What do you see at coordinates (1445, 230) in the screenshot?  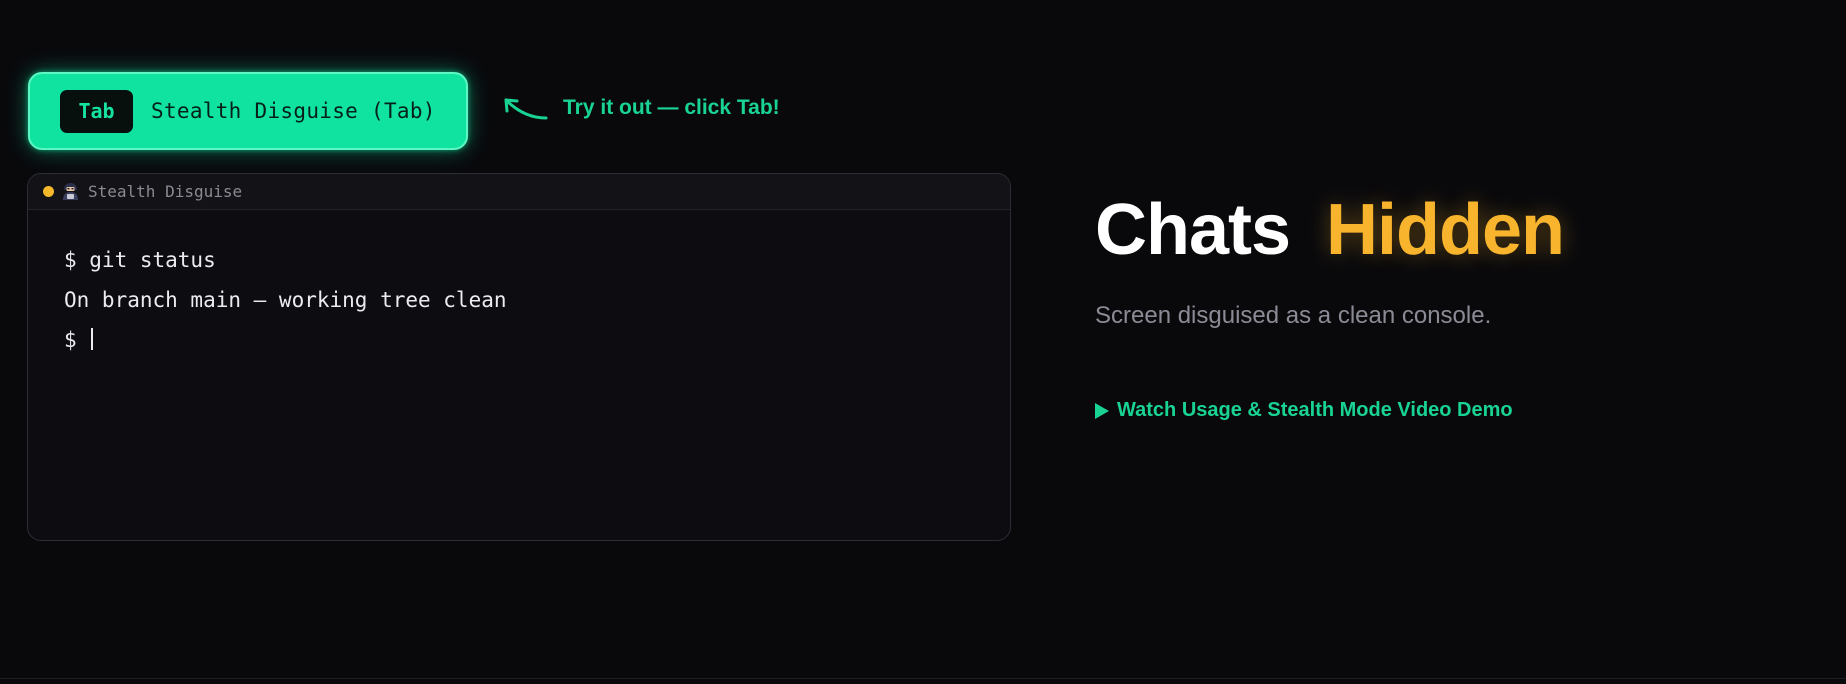 I see `headline-accent: Hidden` at bounding box center [1445, 230].